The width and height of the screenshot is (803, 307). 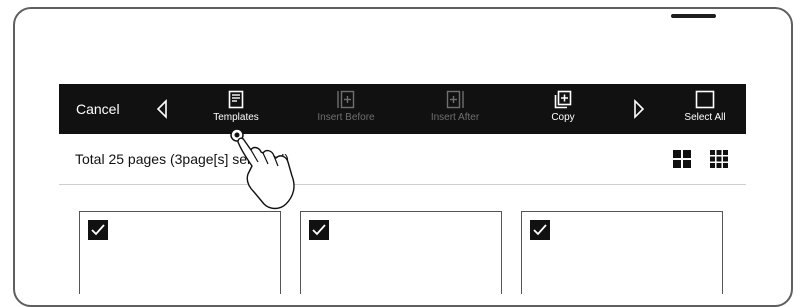 I want to click on select-all-button: Select All, so click(x=705, y=106).